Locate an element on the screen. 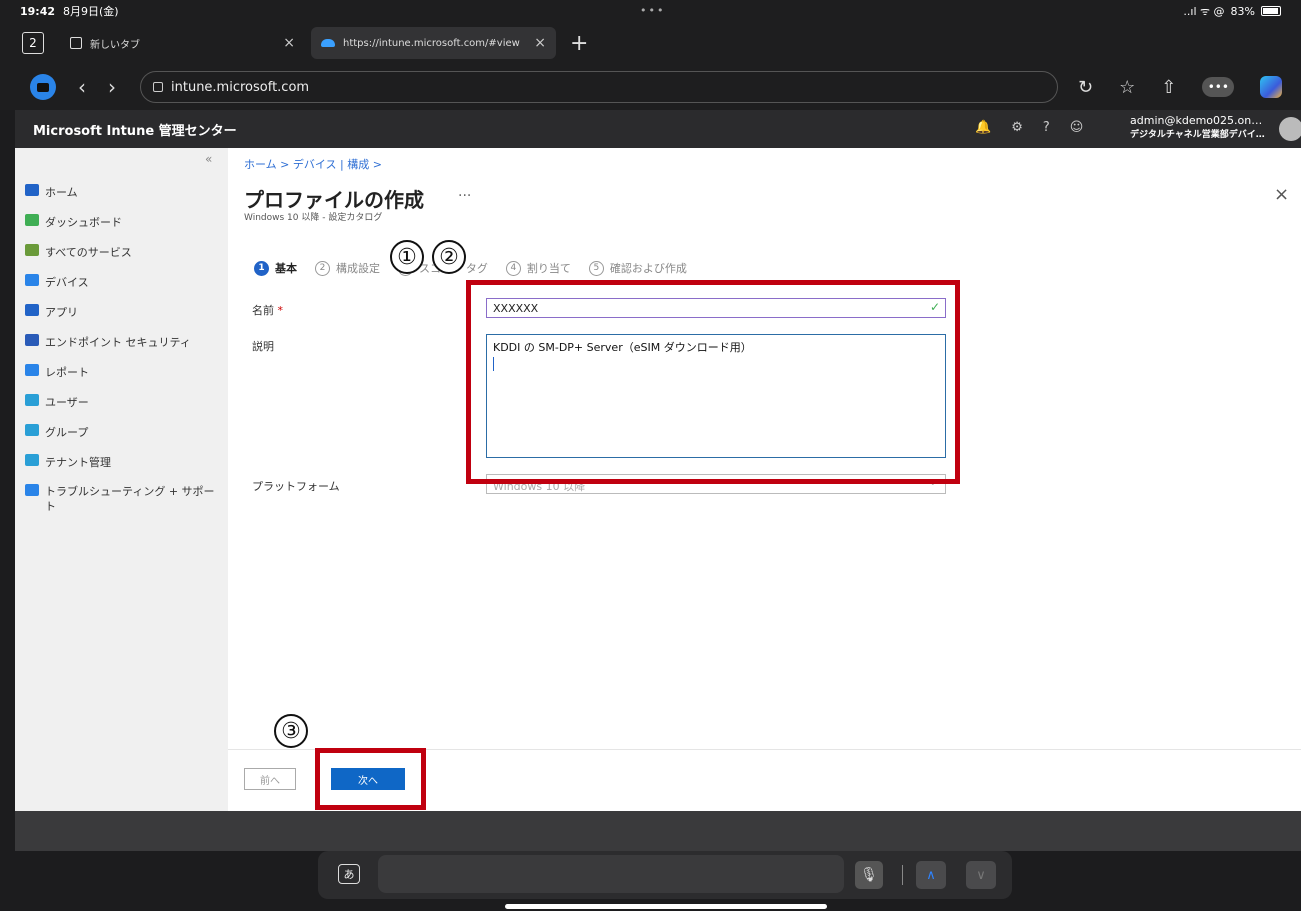 The width and height of the screenshot is (1301, 911). tab-title: https://intune.microsoft.com/#view is located at coordinates (431, 43).